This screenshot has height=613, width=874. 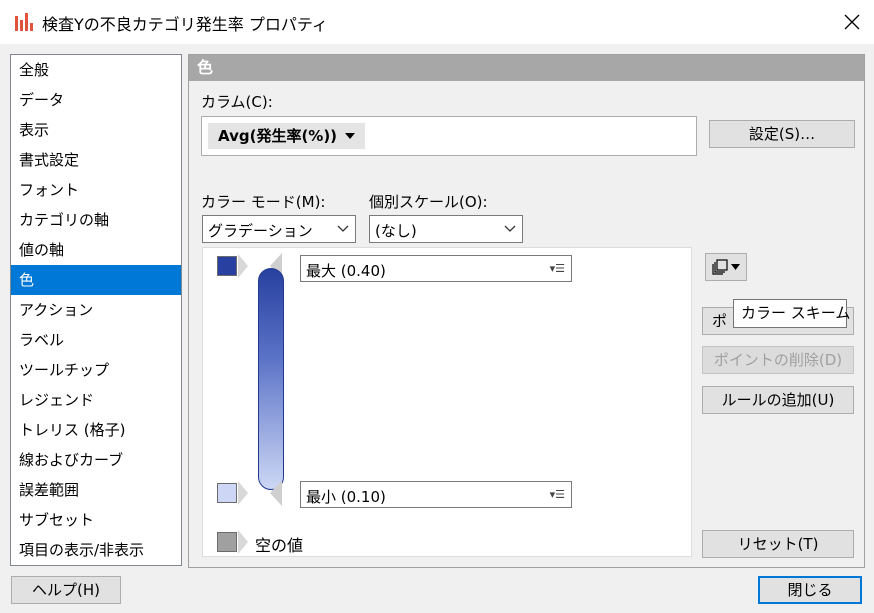 What do you see at coordinates (227, 542) in the screenshot?
I see `empty-color-swatch` at bounding box center [227, 542].